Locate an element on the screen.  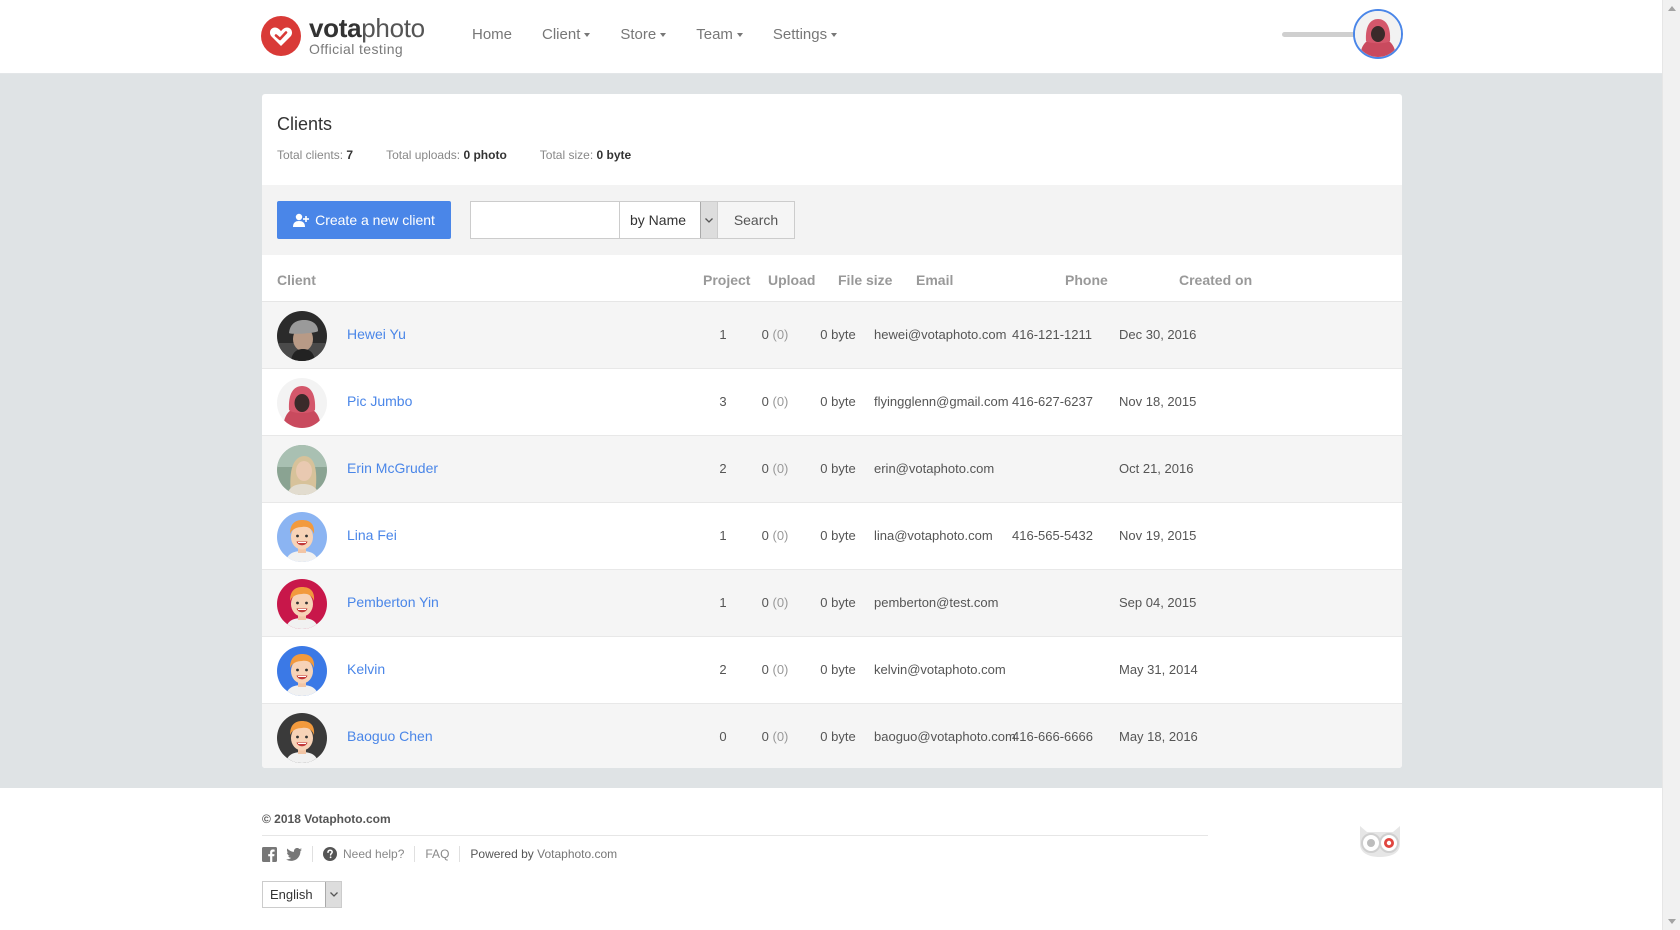
footer-separator is located at coordinates (312, 854).